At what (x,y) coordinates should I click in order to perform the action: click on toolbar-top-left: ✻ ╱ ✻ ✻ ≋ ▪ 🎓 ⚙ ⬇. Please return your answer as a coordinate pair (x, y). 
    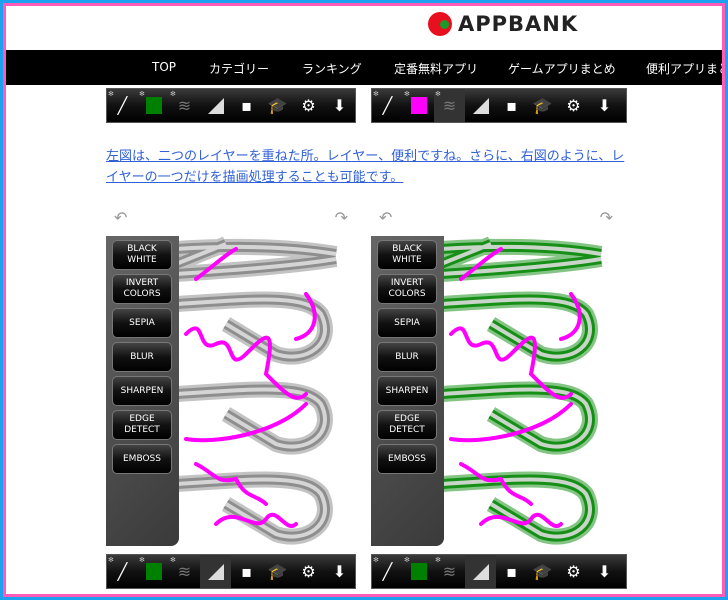
    Looking at the image, I should click on (231, 105).